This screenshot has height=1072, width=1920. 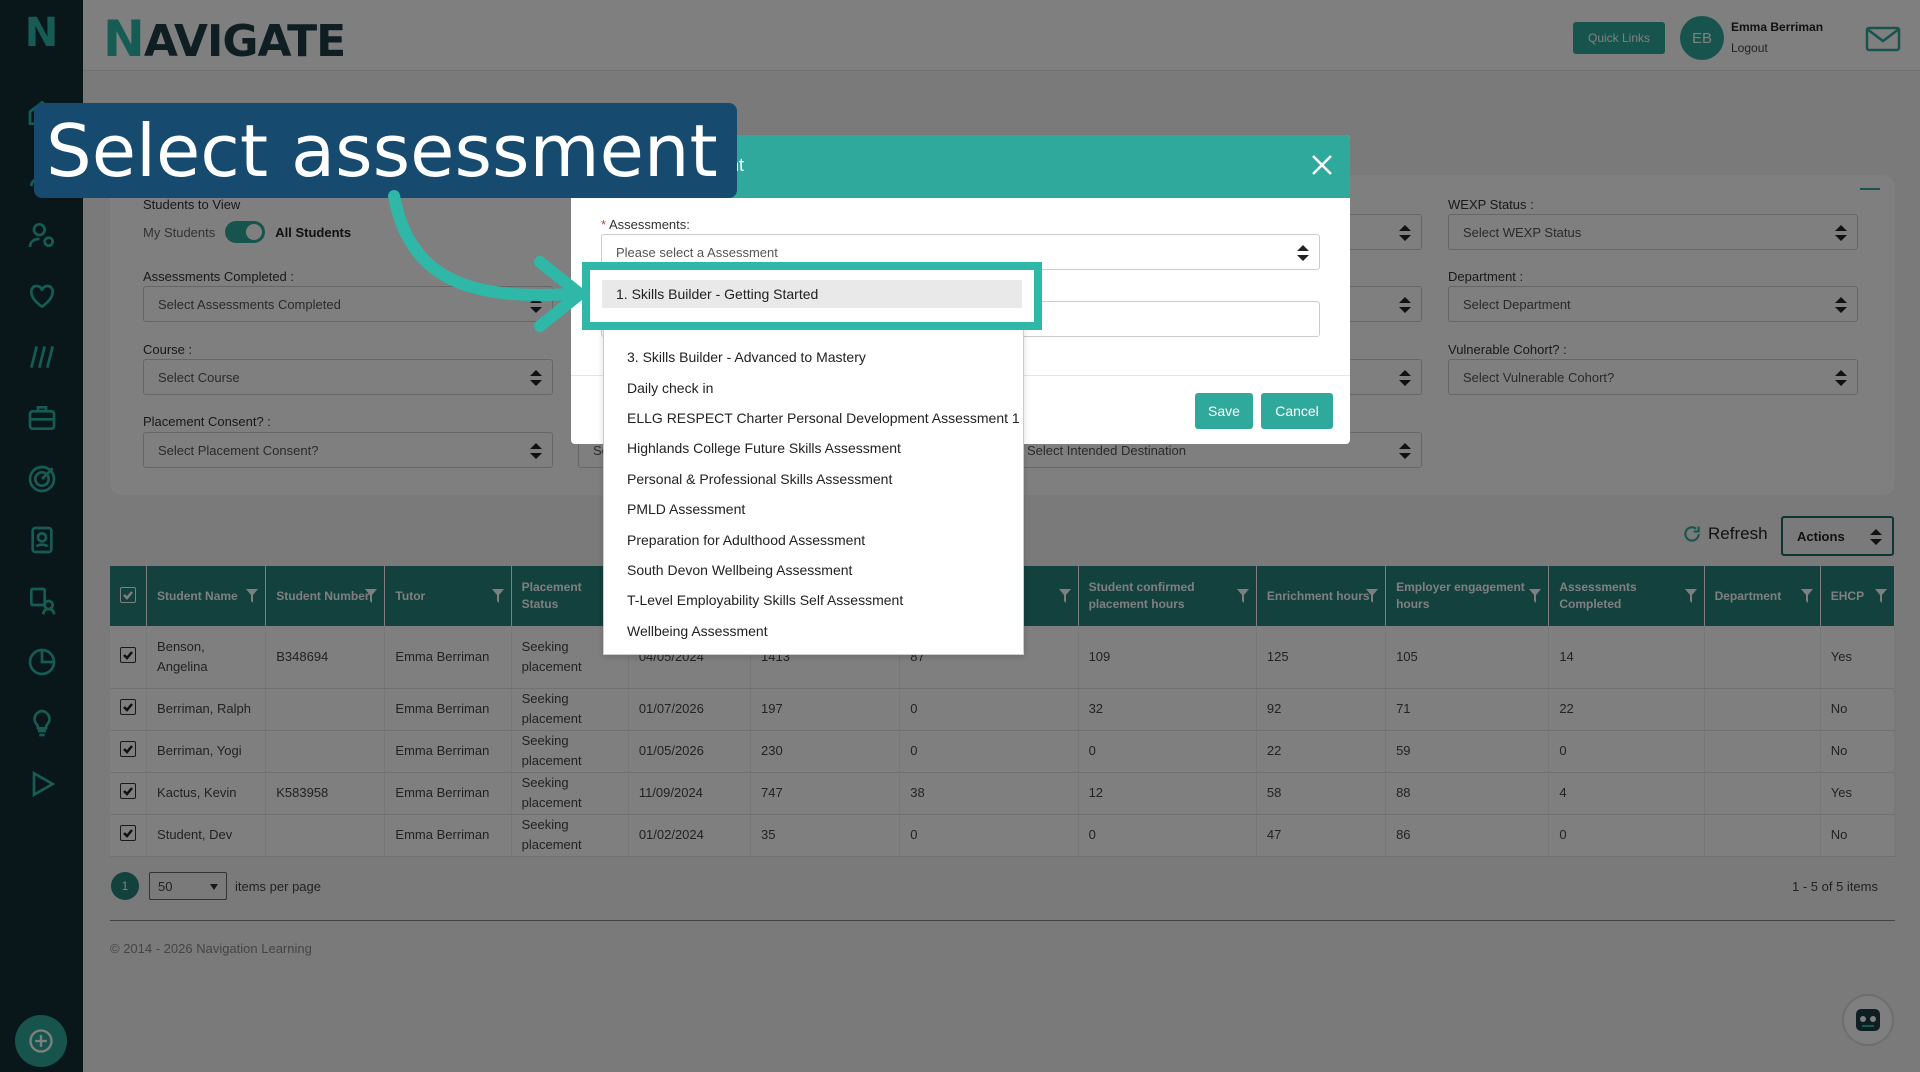 I want to click on dropdown-option: Preparation for Adulthood Assessment, so click(x=813, y=539).